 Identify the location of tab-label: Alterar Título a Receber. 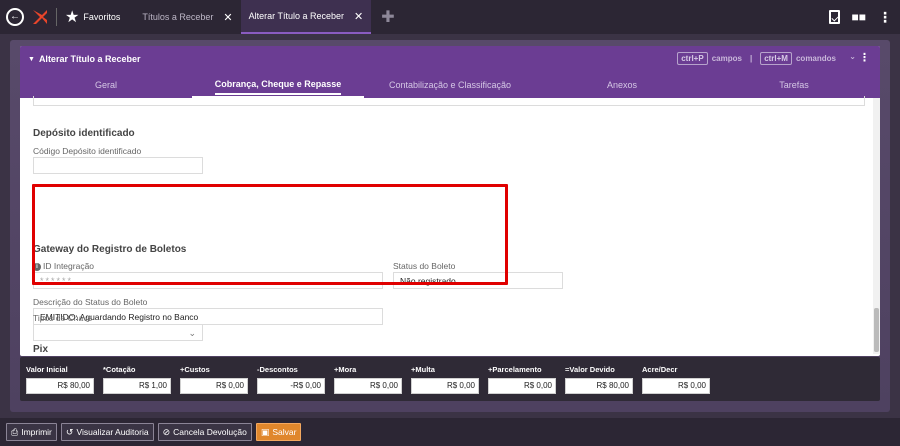
(296, 16).